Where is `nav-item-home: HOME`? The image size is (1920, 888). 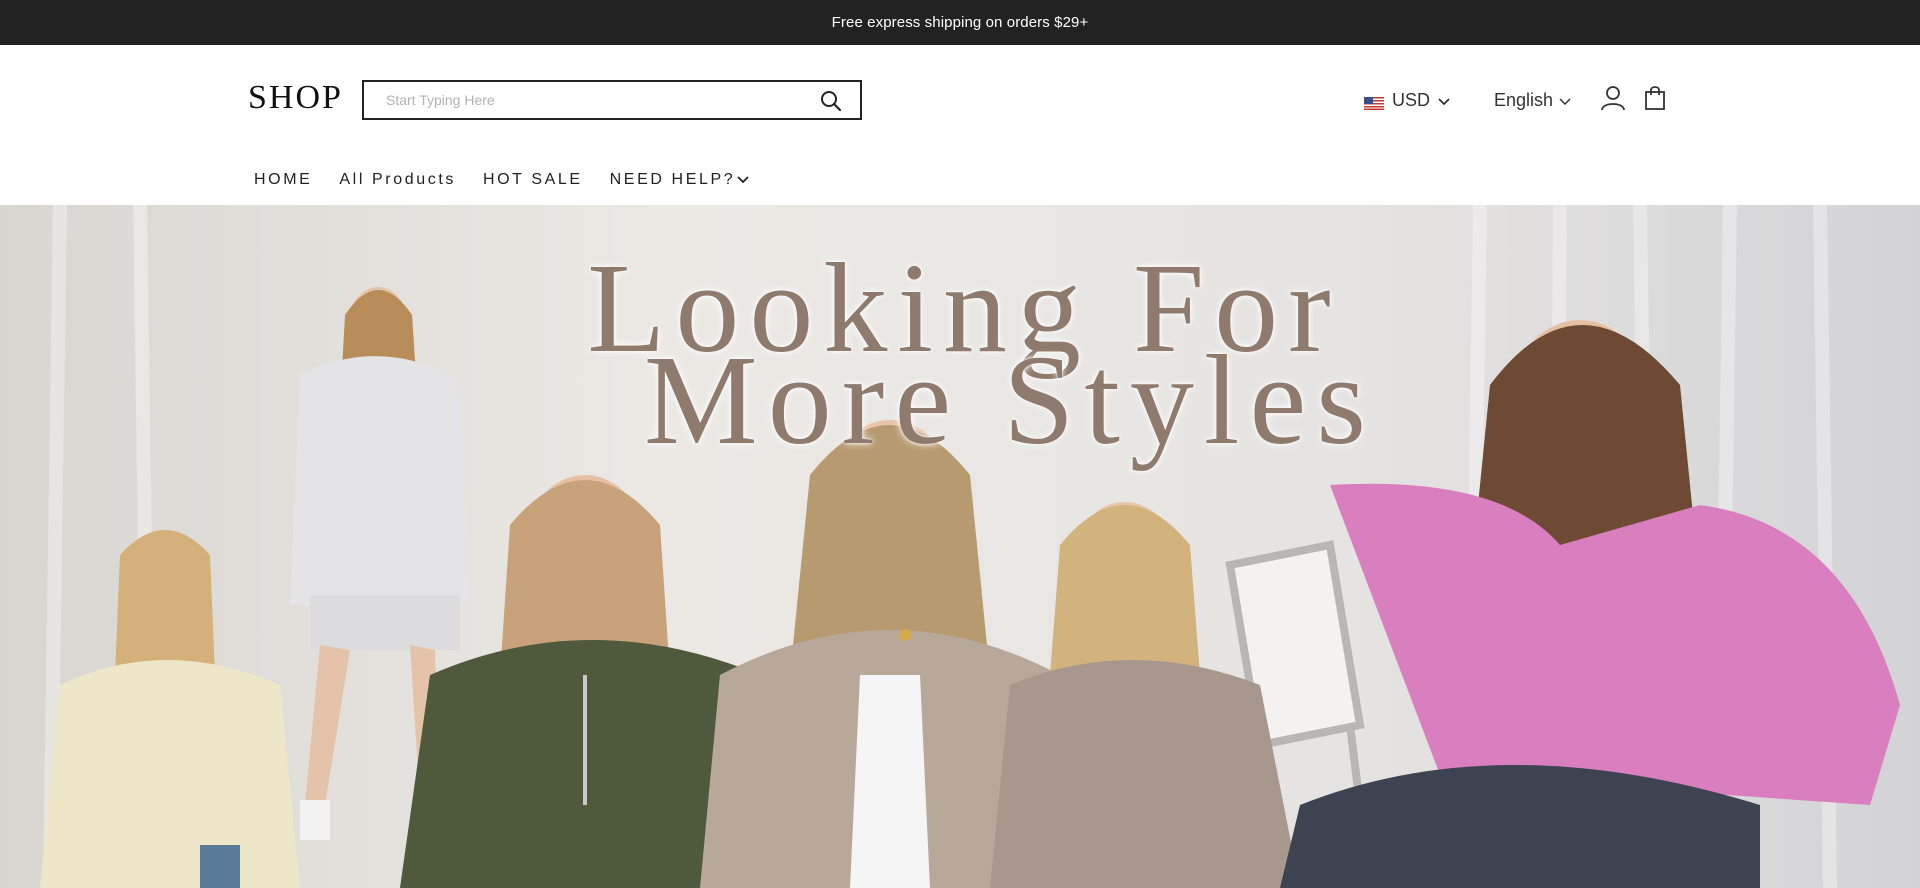
nav-item-home: HOME is located at coordinates (283, 180).